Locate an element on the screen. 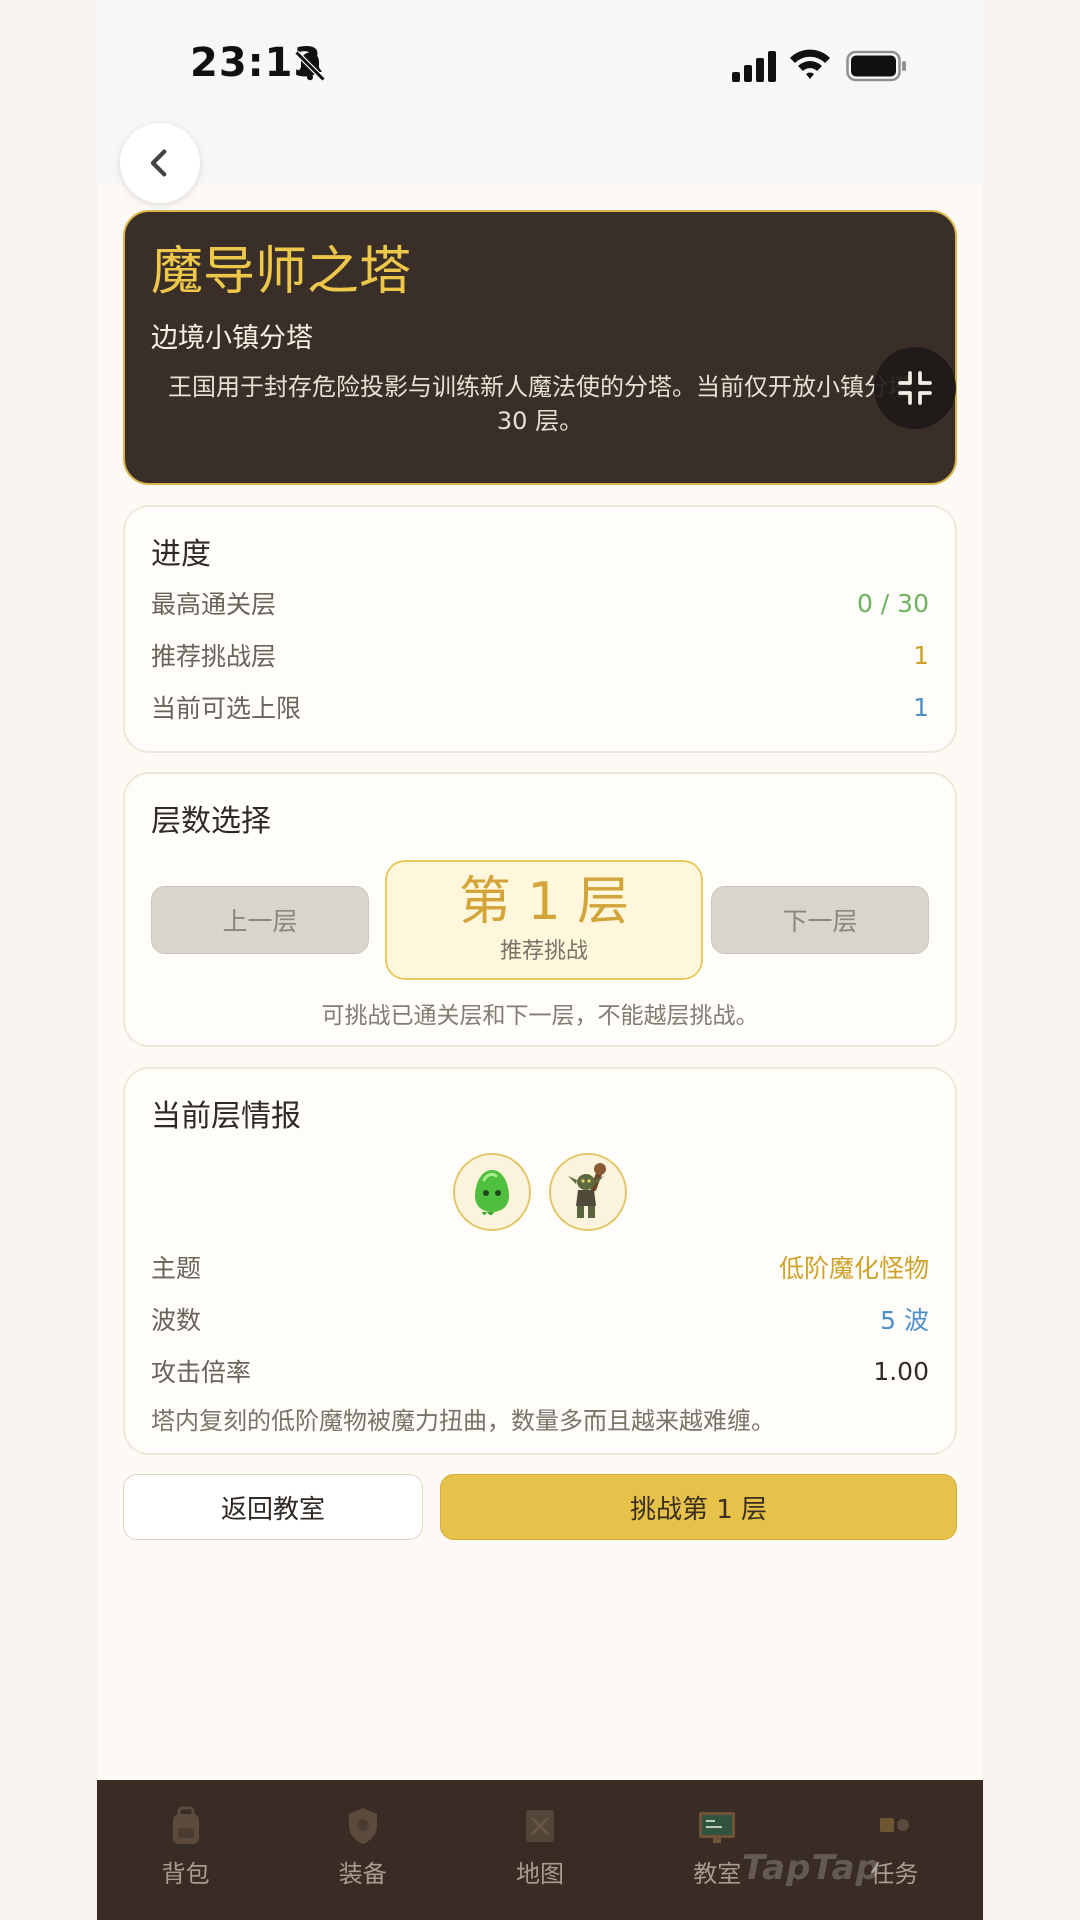 This screenshot has width=1080, height=1920. floor-select-title: 层数选择 is located at coordinates (211, 821).